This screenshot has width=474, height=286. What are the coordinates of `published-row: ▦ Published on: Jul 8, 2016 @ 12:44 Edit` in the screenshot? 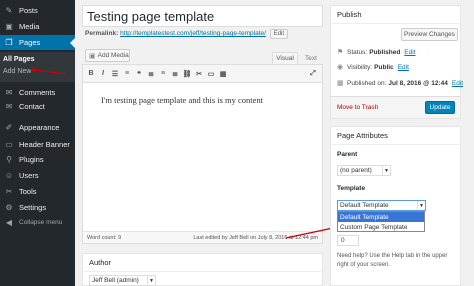 It's located at (400, 83).